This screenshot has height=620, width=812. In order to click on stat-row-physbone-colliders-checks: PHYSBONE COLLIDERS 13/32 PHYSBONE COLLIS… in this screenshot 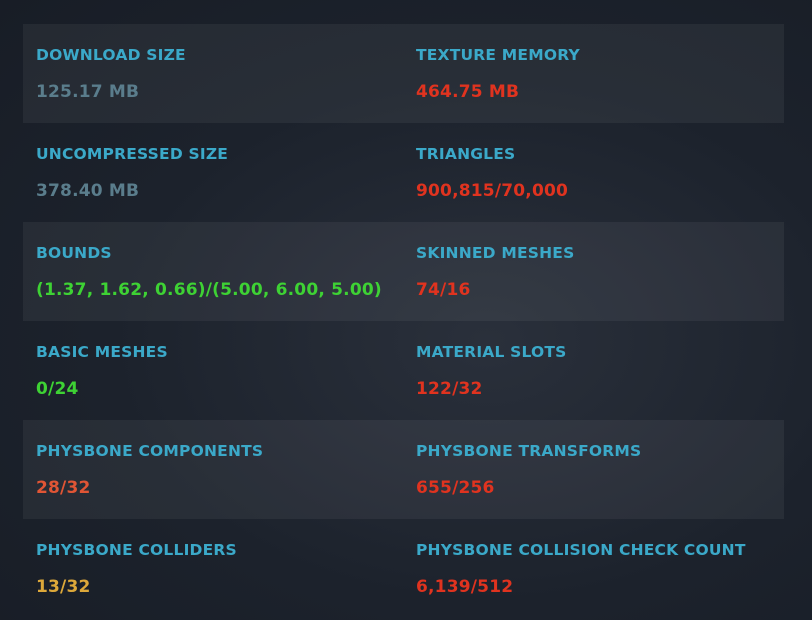, I will do `click(403, 568)`.